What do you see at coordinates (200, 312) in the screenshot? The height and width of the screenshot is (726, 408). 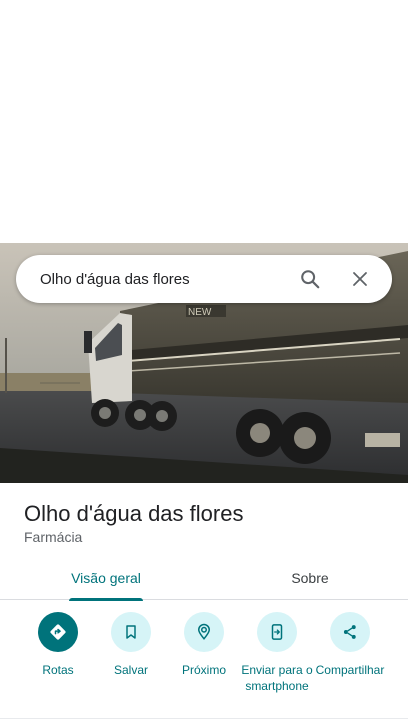 I see `trailer-logo-text: NEW` at bounding box center [200, 312].